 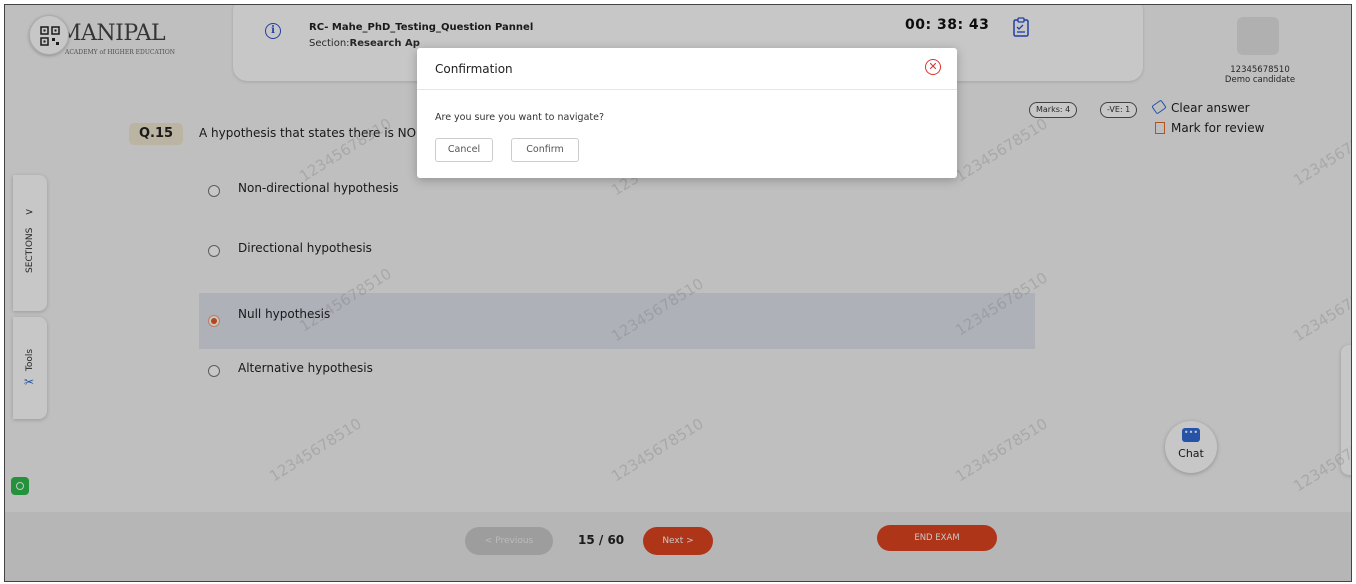 I want to click on confirm-button: Confirm, so click(x=545, y=150).